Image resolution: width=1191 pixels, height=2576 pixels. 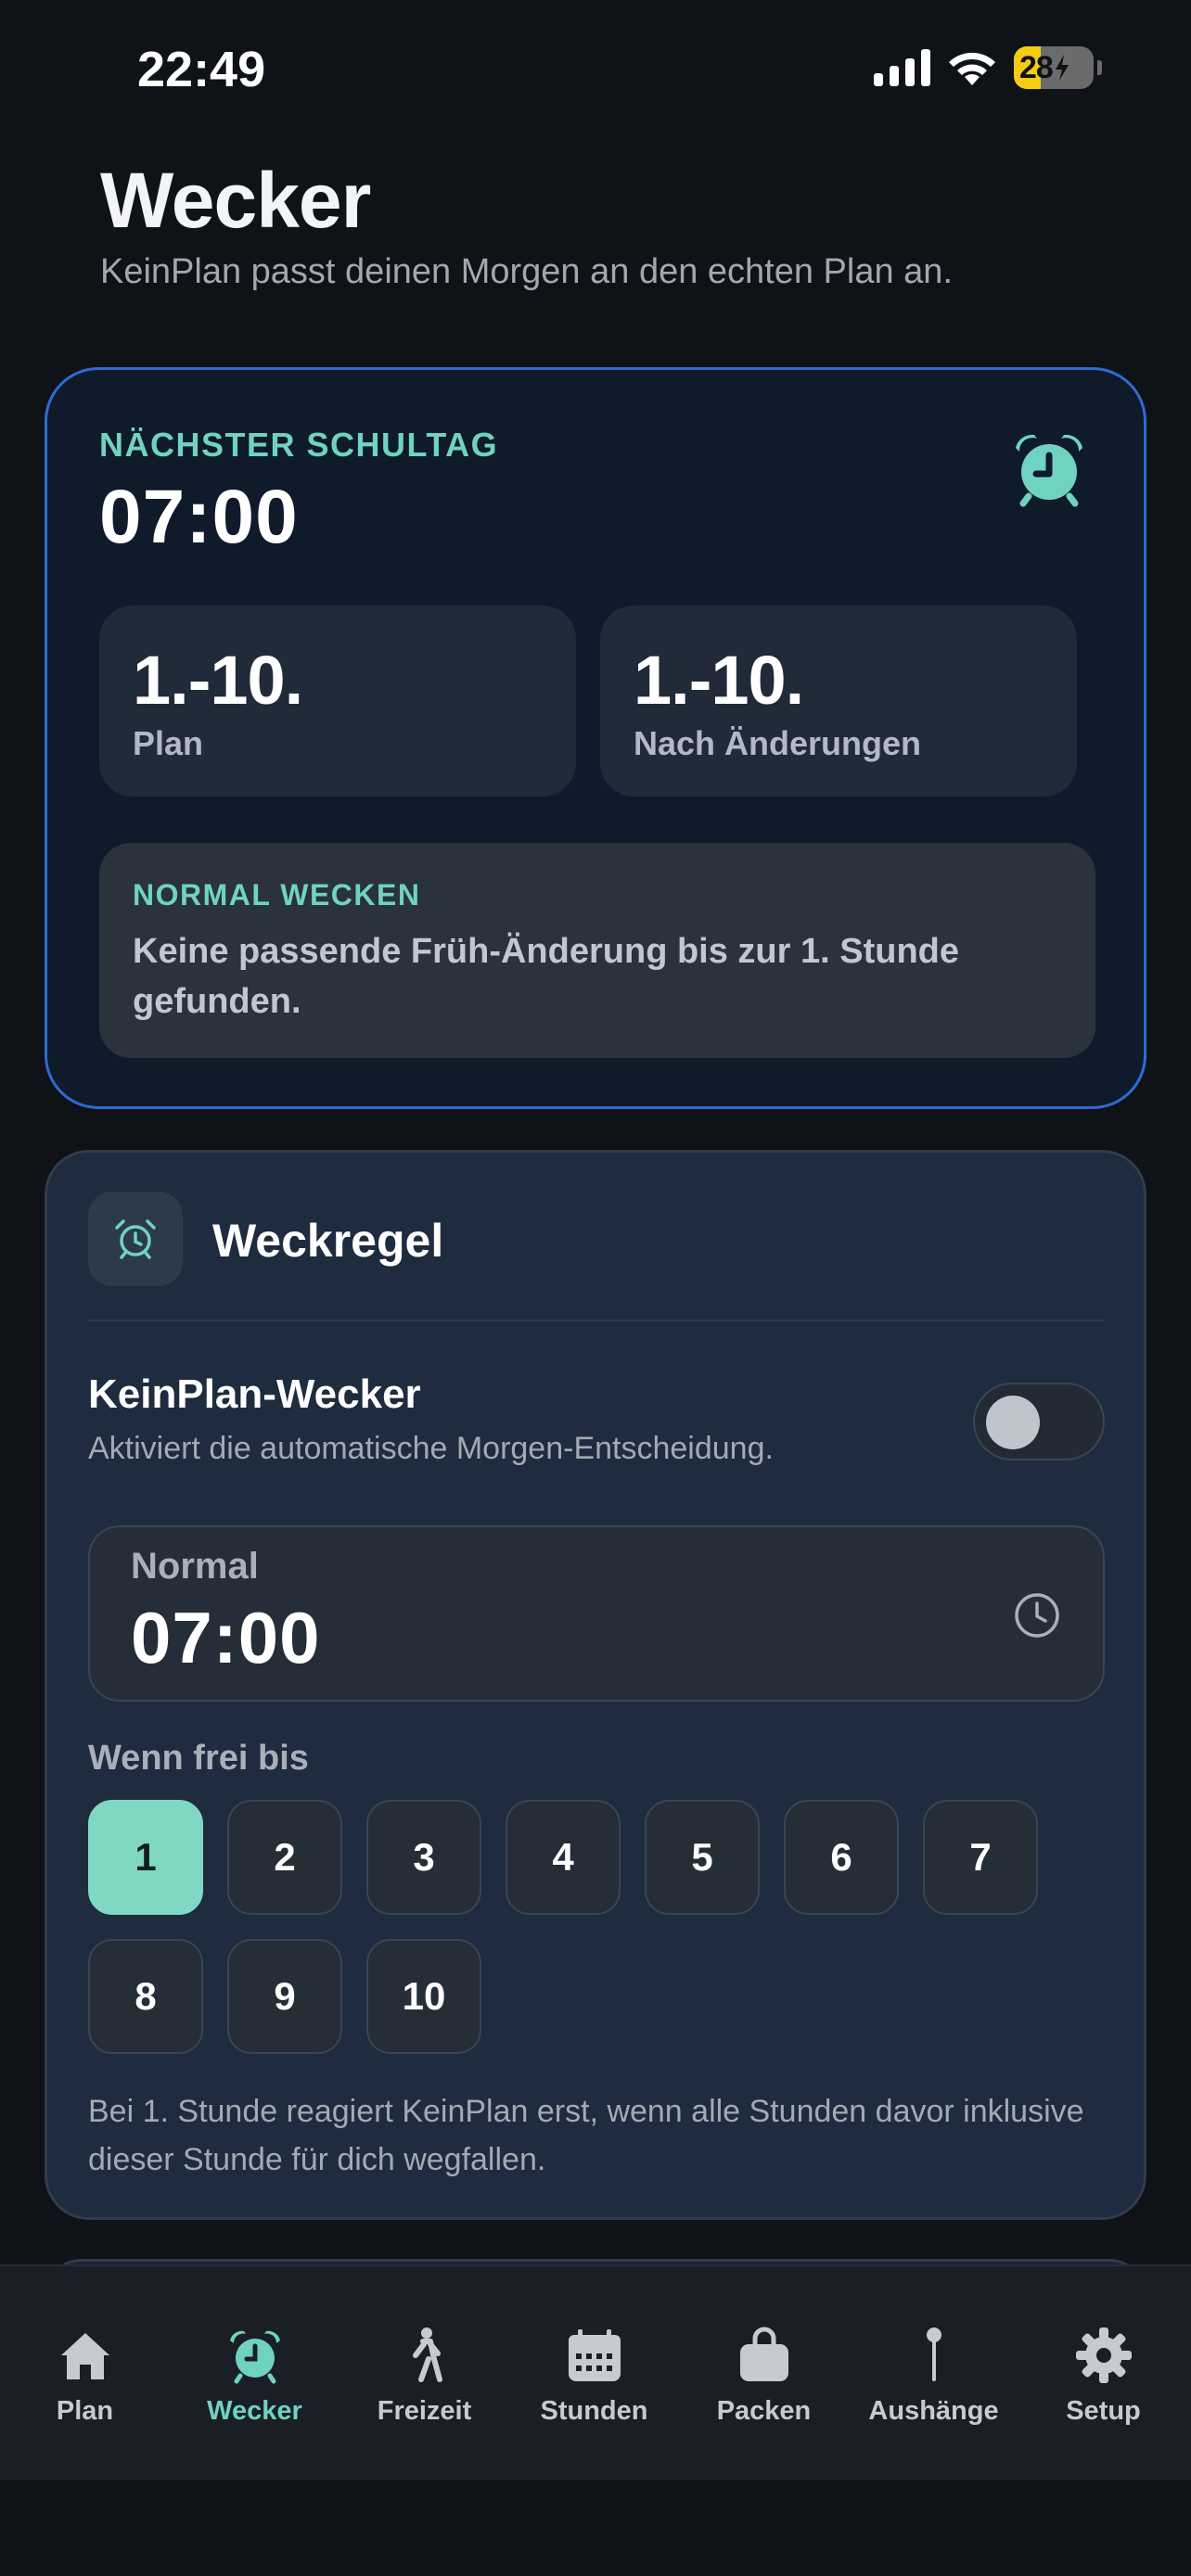 I want to click on clock-icon, so click(x=1037, y=1615).